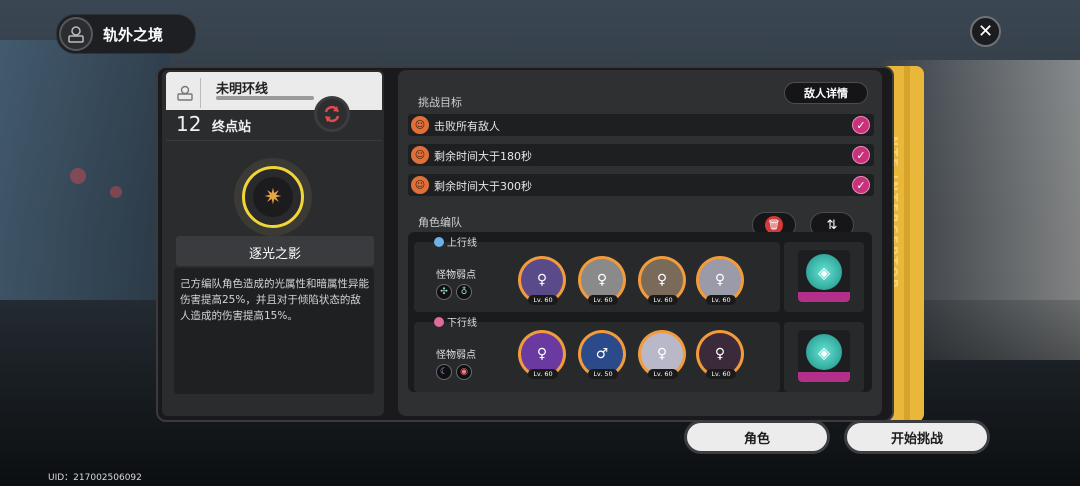 Image resolution: width=1080 pixels, height=486 pixels. What do you see at coordinates (440, 102) in the screenshot?
I see `objectives-label: 挑战目标` at bounding box center [440, 102].